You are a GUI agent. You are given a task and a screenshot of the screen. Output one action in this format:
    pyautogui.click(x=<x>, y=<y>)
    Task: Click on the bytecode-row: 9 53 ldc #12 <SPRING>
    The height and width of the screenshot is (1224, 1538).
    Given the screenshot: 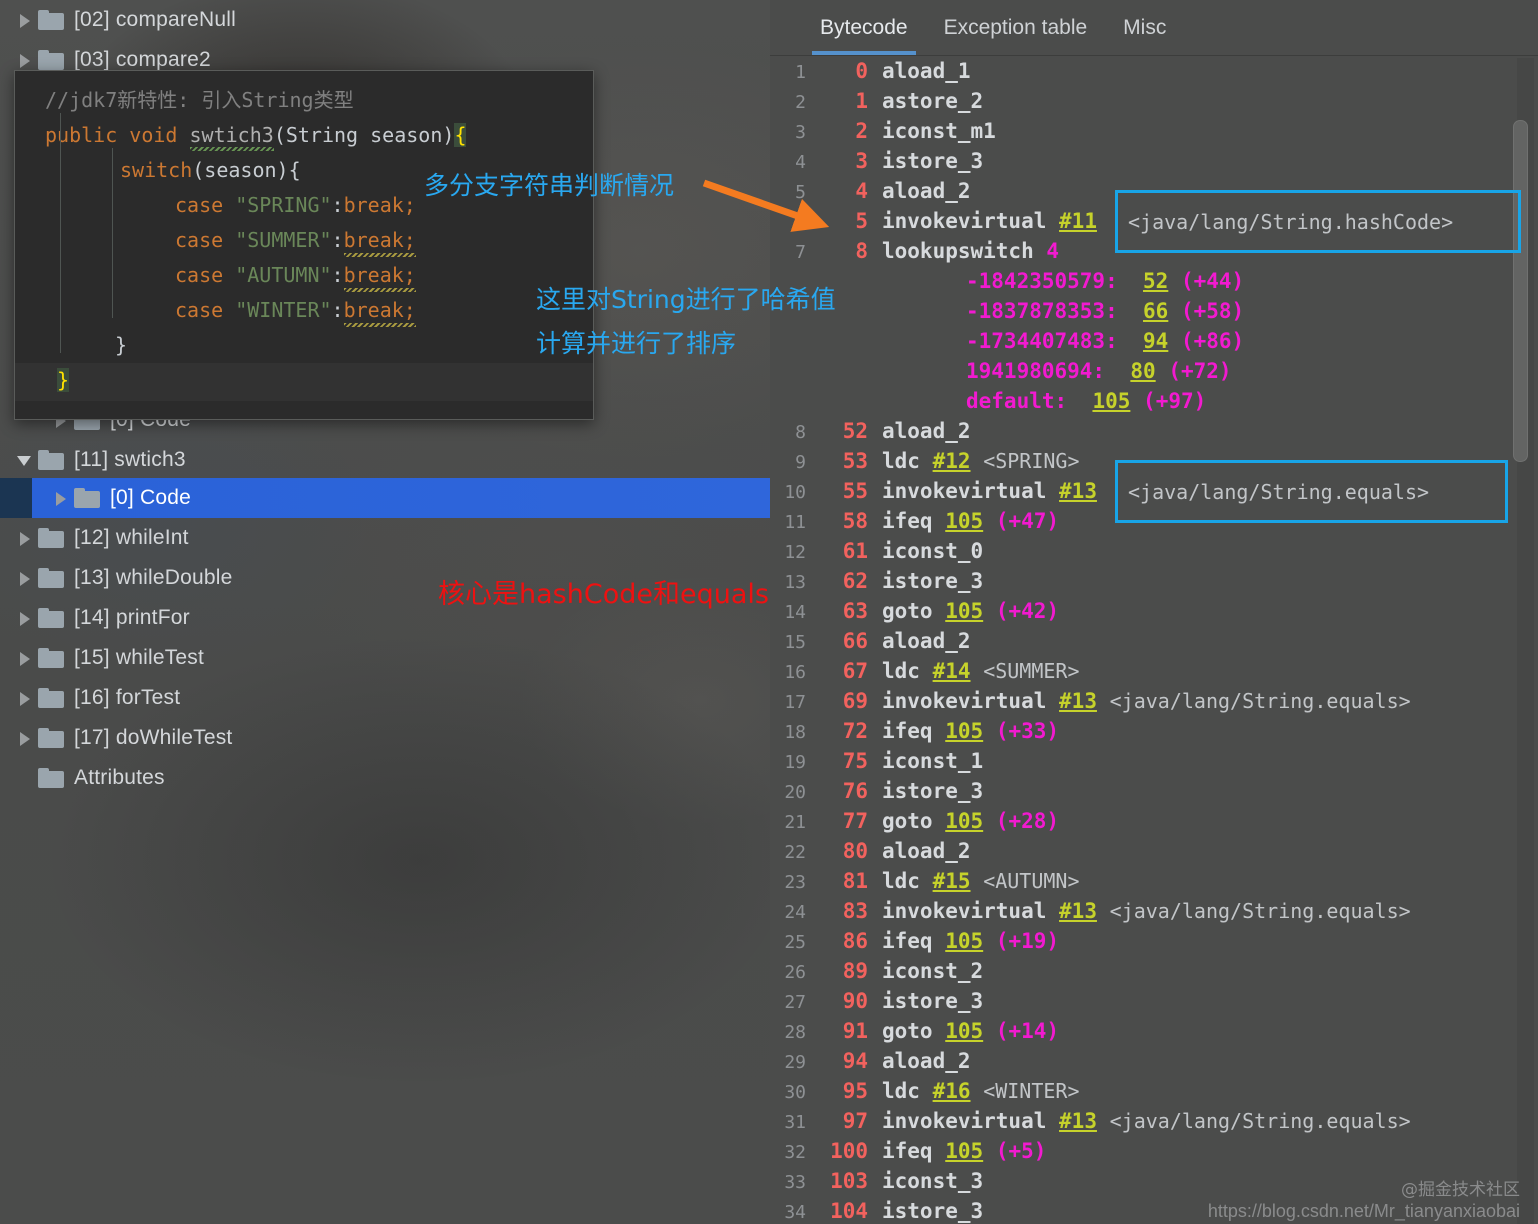 What is the action you would take?
    pyautogui.click(x=1154, y=461)
    